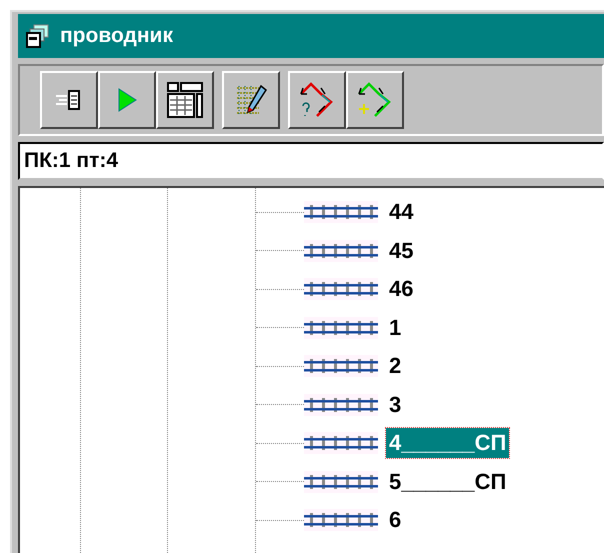  What do you see at coordinates (448, 481) in the screenshot?
I see `tree-item: 5______СП` at bounding box center [448, 481].